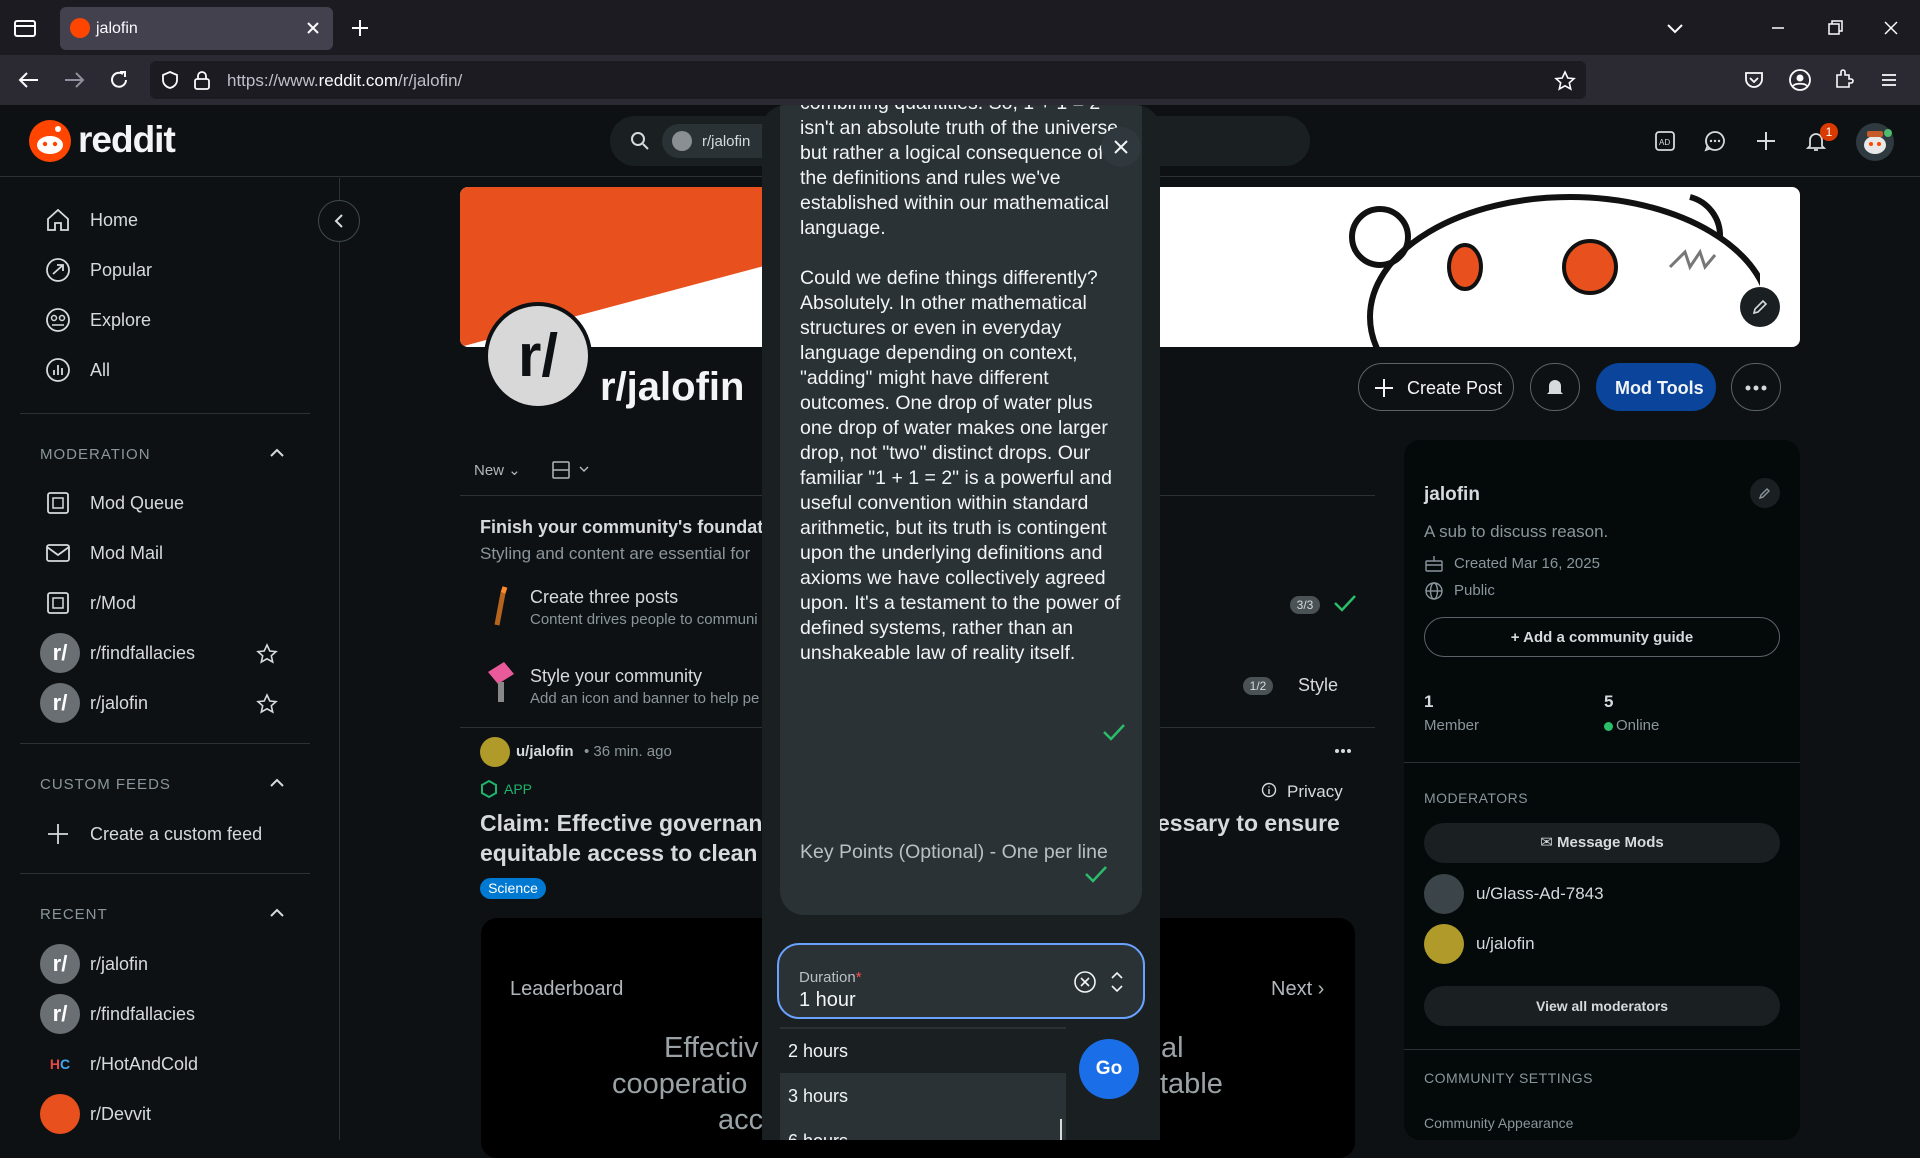 The height and width of the screenshot is (1158, 1920). What do you see at coordinates (1121, 147) in the screenshot?
I see `close-modal-button` at bounding box center [1121, 147].